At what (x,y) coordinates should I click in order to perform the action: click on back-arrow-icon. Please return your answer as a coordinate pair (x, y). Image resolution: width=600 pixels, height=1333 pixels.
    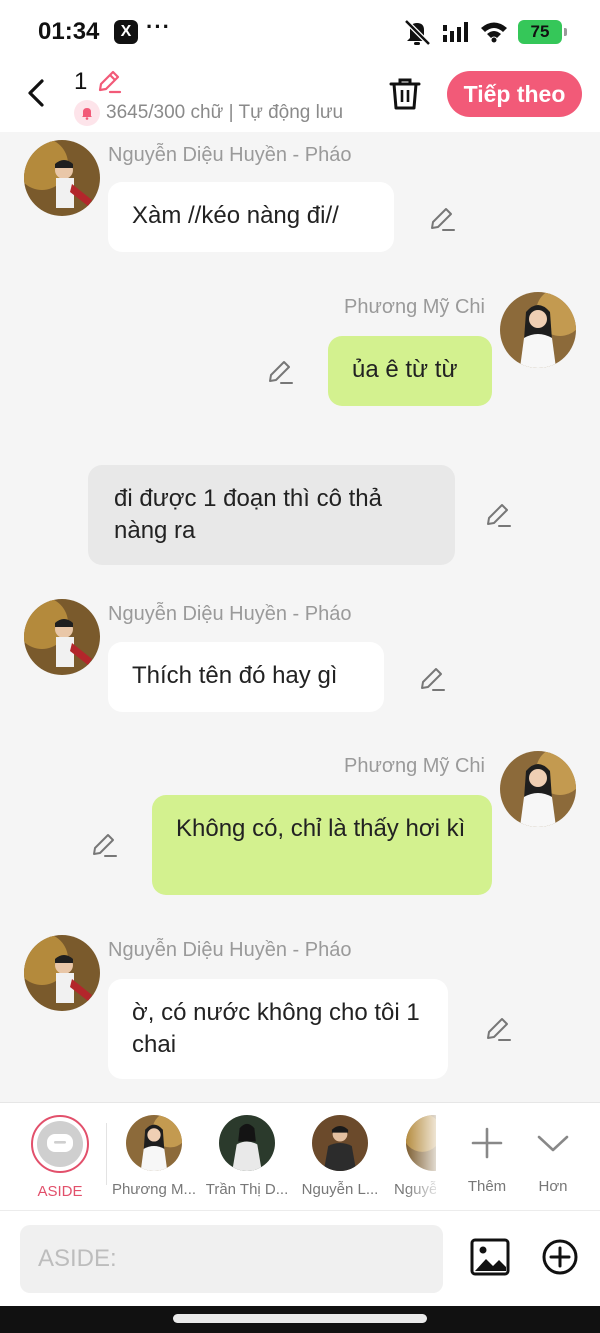
    Looking at the image, I should click on (37, 93).